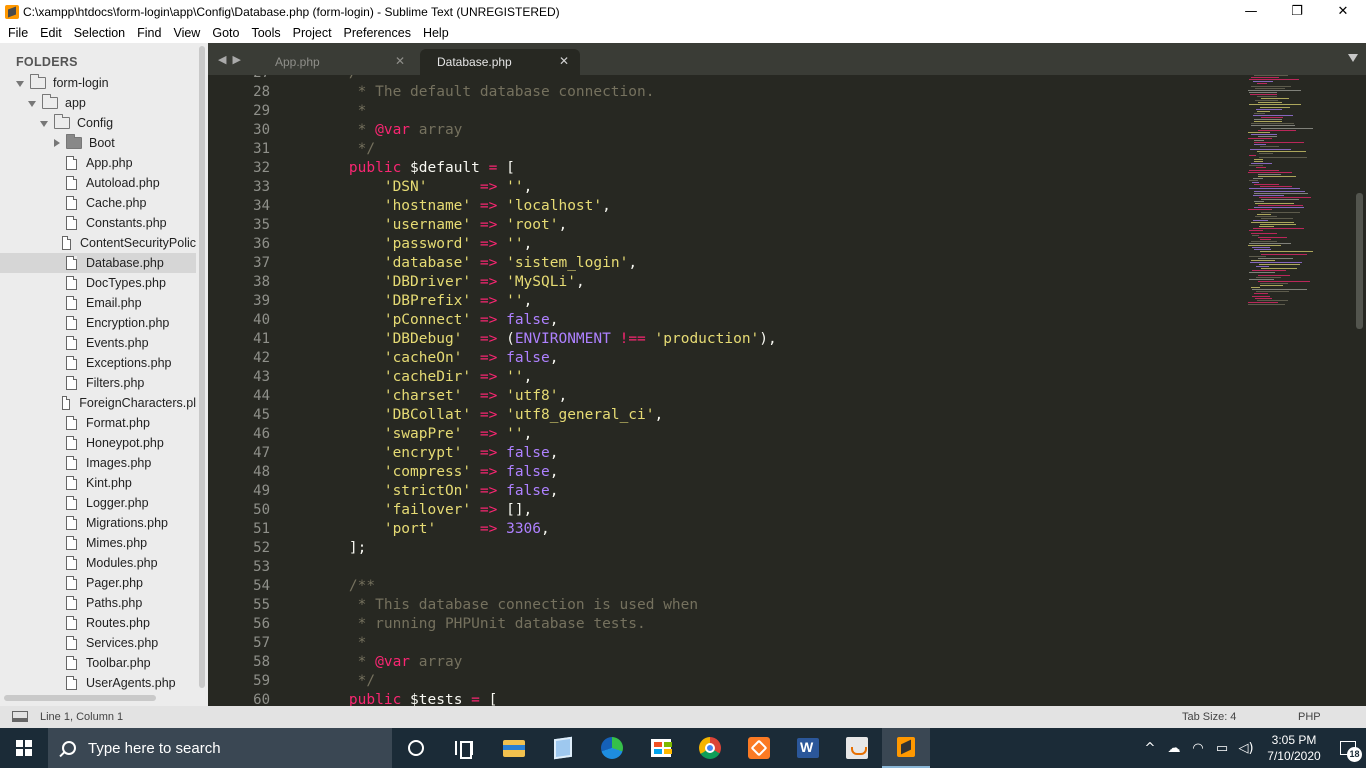 This screenshot has height=768, width=1366. Describe the element at coordinates (80, 698) in the screenshot. I see `sidebar-horizontal-scrollbar` at that location.